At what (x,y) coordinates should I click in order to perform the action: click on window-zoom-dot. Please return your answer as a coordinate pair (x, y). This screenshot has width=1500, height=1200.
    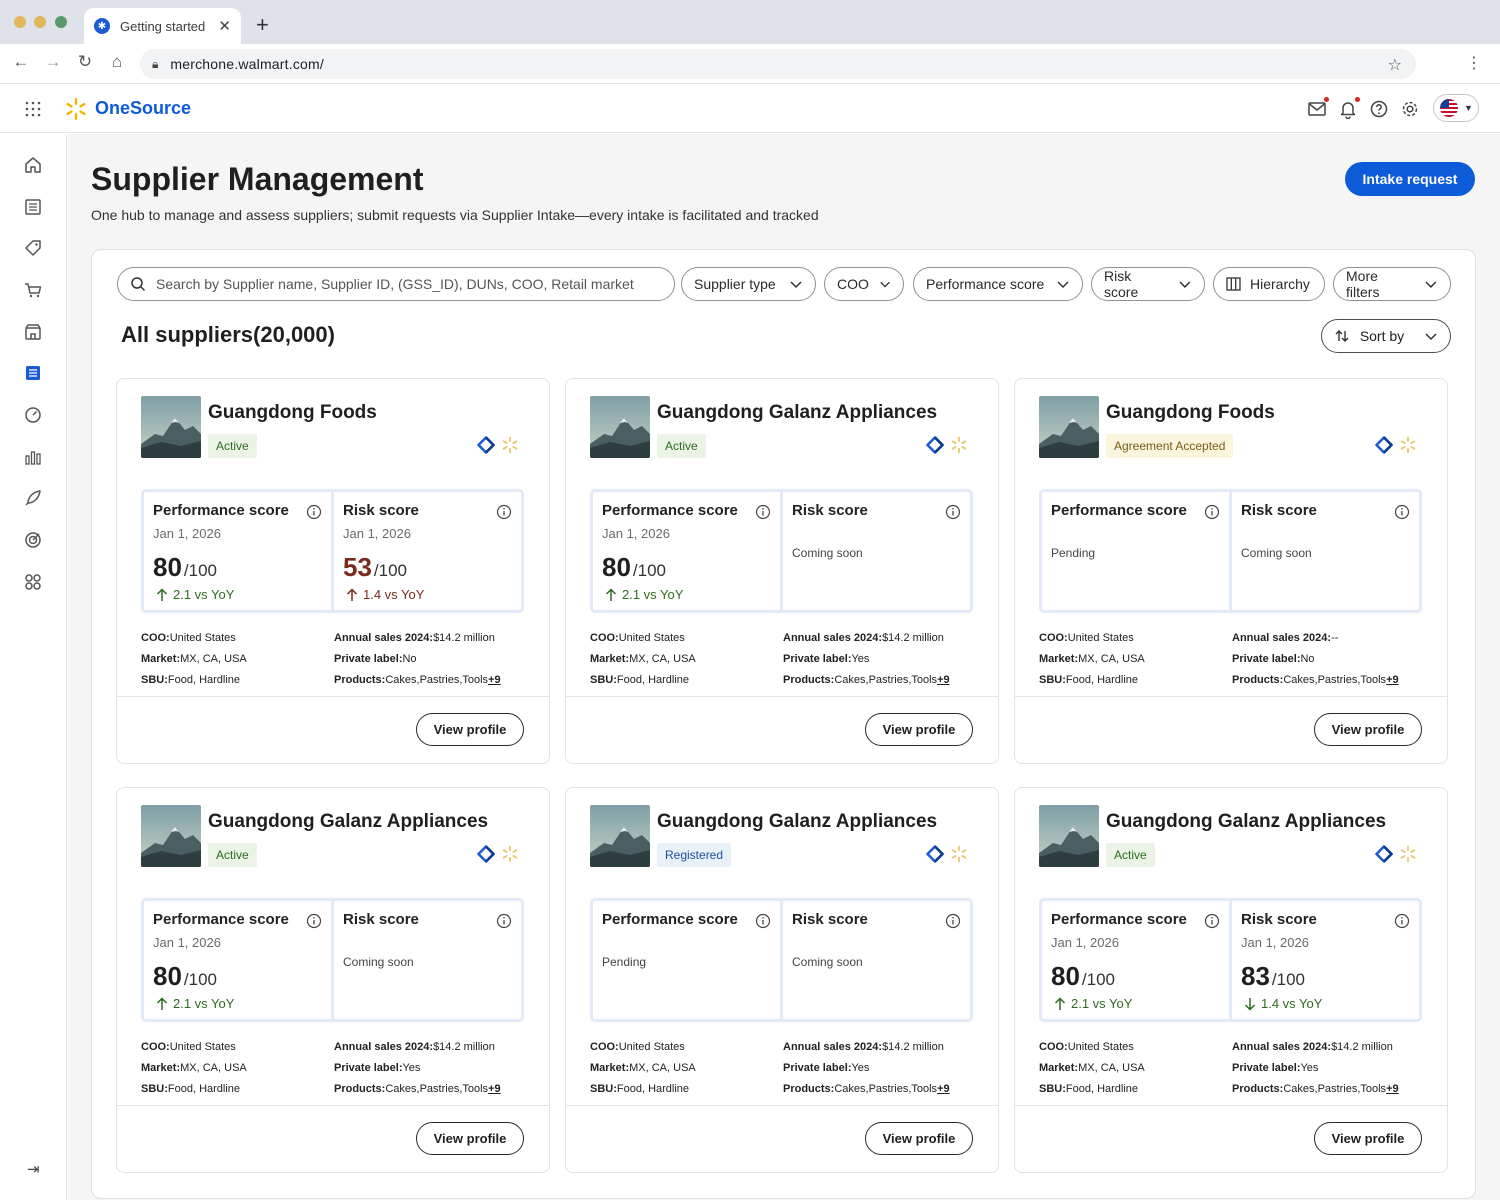
    Looking at the image, I should click on (61, 22).